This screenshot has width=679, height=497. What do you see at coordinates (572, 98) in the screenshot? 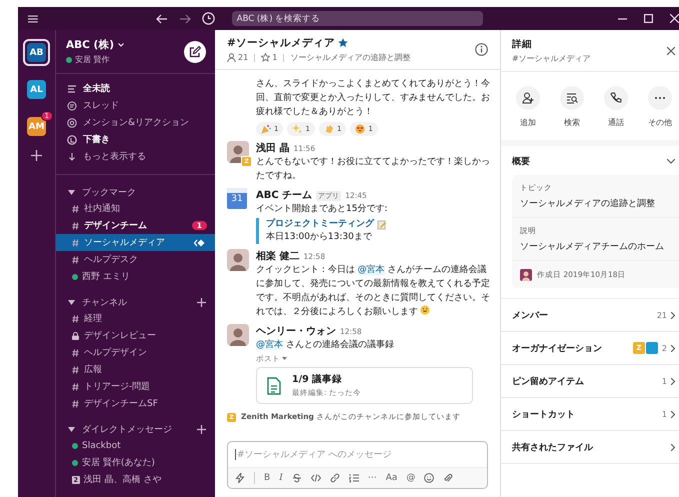
I see `search-icon` at bounding box center [572, 98].